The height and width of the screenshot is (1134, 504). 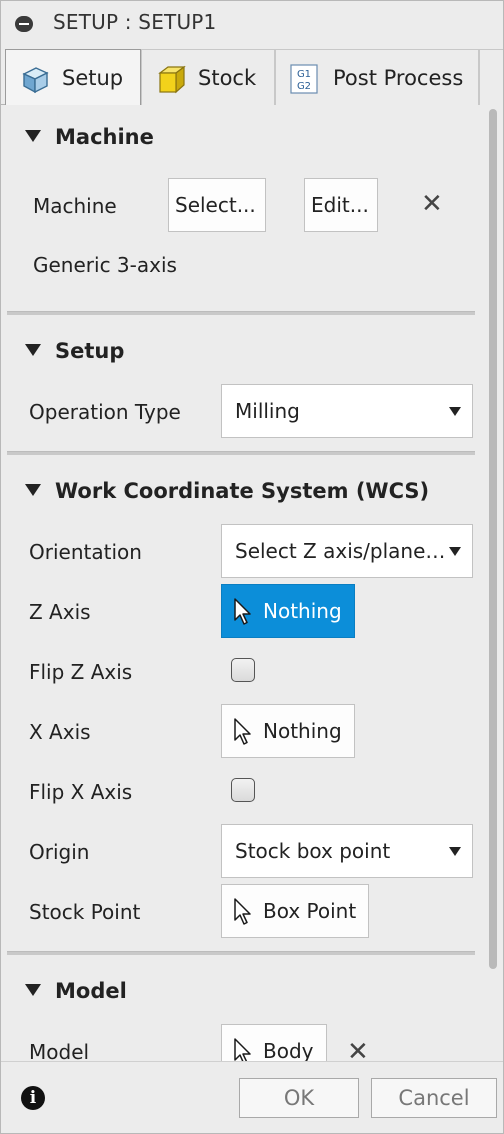 What do you see at coordinates (81, 672) in the screenshot?
I see `flip-z-axis-label: Flip Z Axis` at bounding box center [81, 672].